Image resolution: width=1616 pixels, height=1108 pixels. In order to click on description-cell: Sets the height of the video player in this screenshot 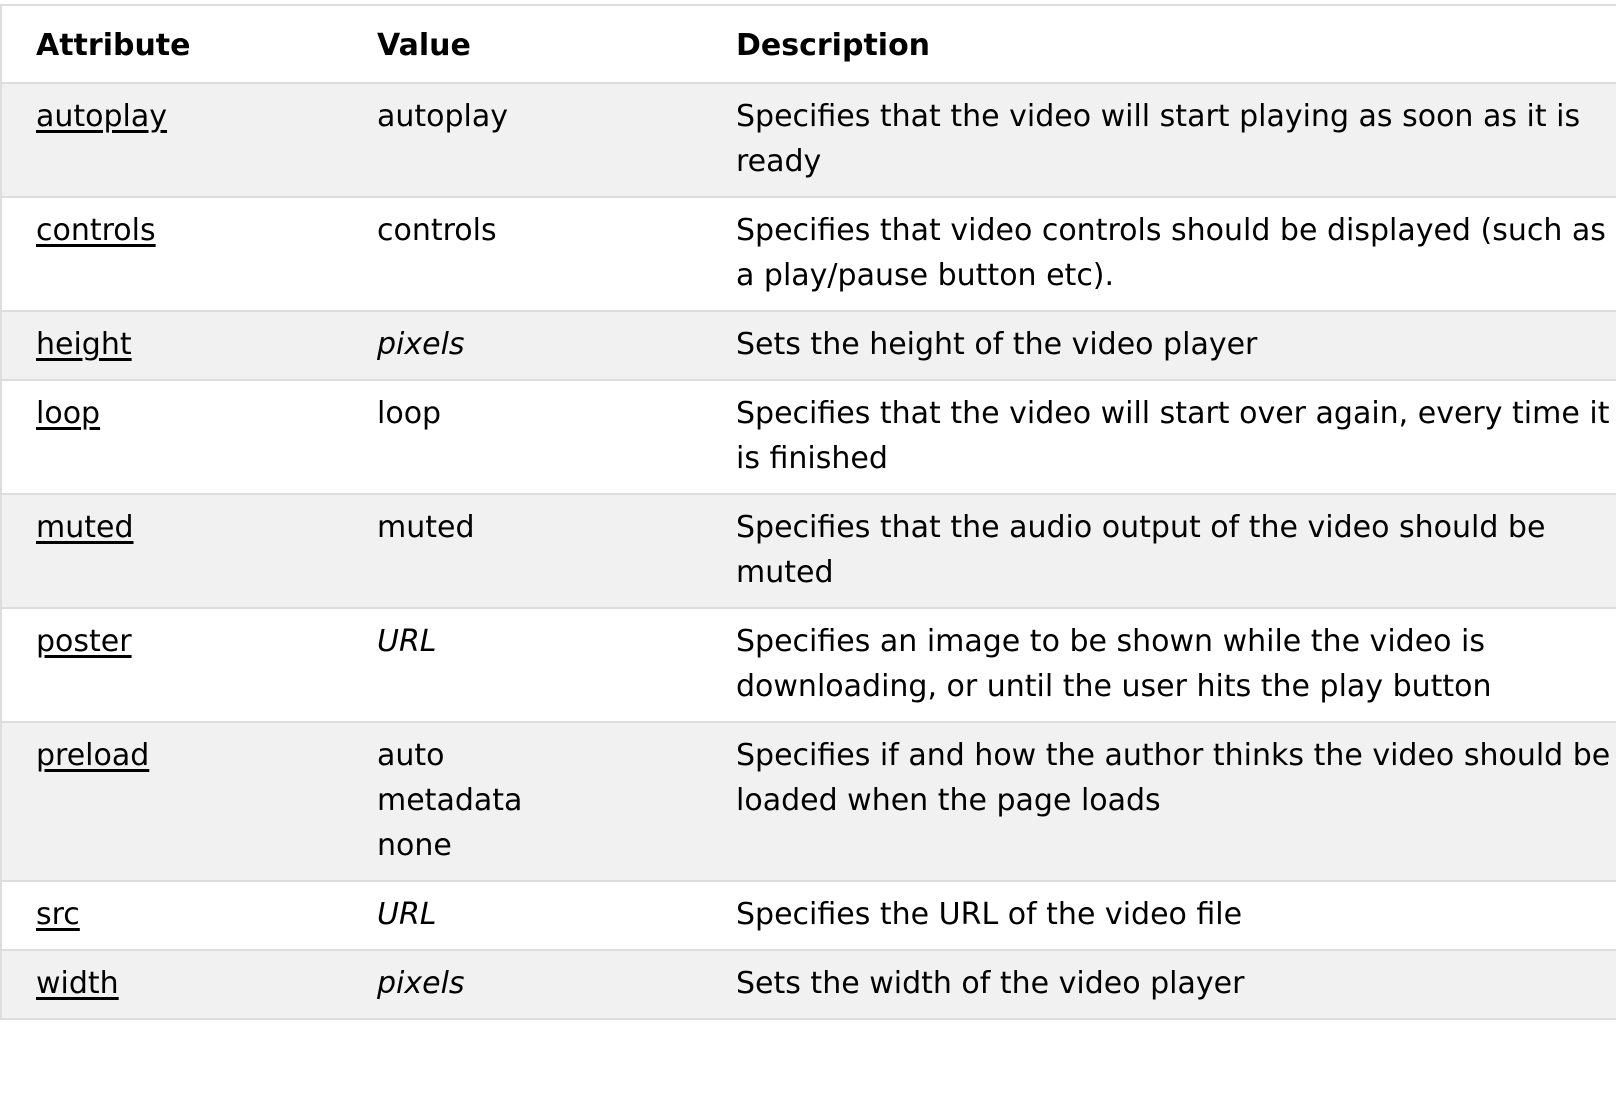, I will do `click(1176, 345)`.